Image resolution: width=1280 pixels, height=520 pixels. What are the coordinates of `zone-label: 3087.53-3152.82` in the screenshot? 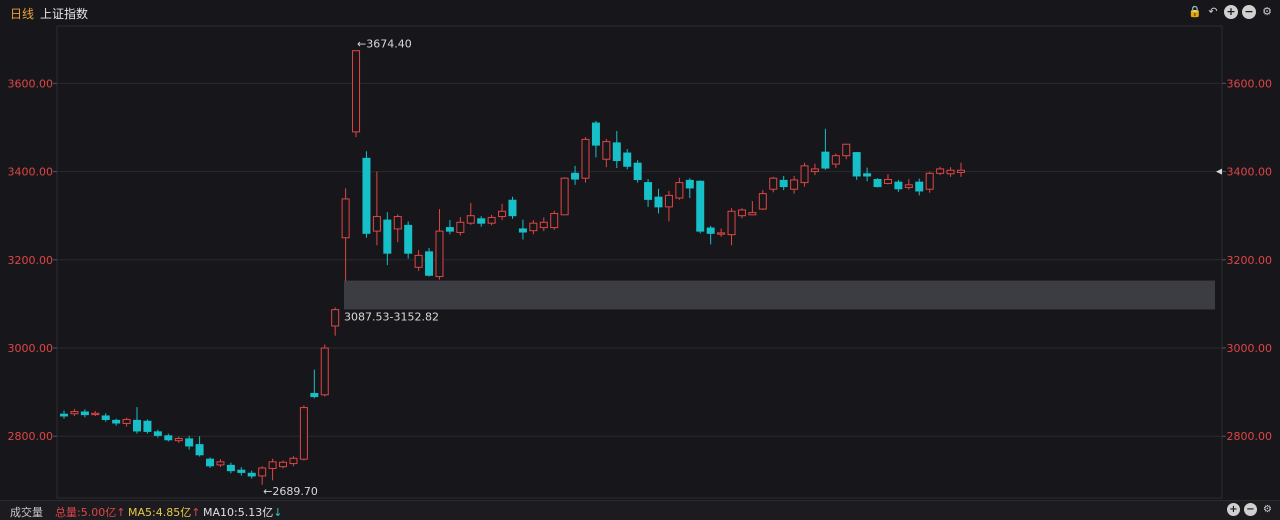 It's located at (391, 316).